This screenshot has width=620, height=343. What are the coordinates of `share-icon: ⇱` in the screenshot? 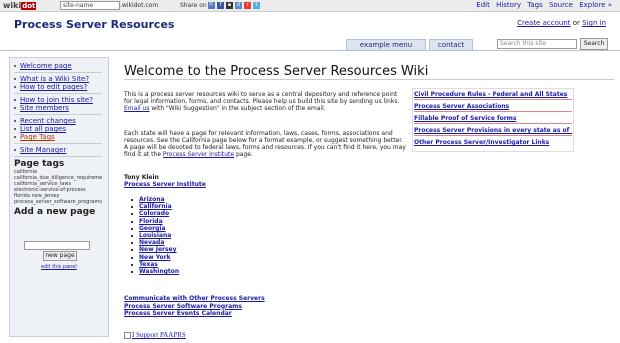 It's located at (211, 5).